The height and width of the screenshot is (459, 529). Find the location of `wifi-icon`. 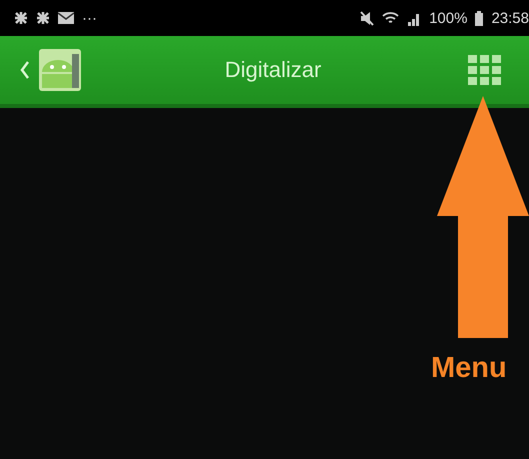

wifi-icon is located at coordinates (391, 18).